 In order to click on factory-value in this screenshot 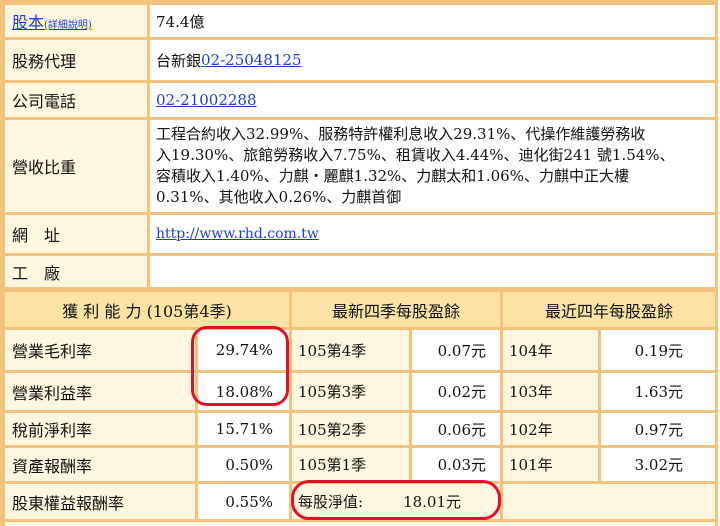, I will do `click(432, 271)`.